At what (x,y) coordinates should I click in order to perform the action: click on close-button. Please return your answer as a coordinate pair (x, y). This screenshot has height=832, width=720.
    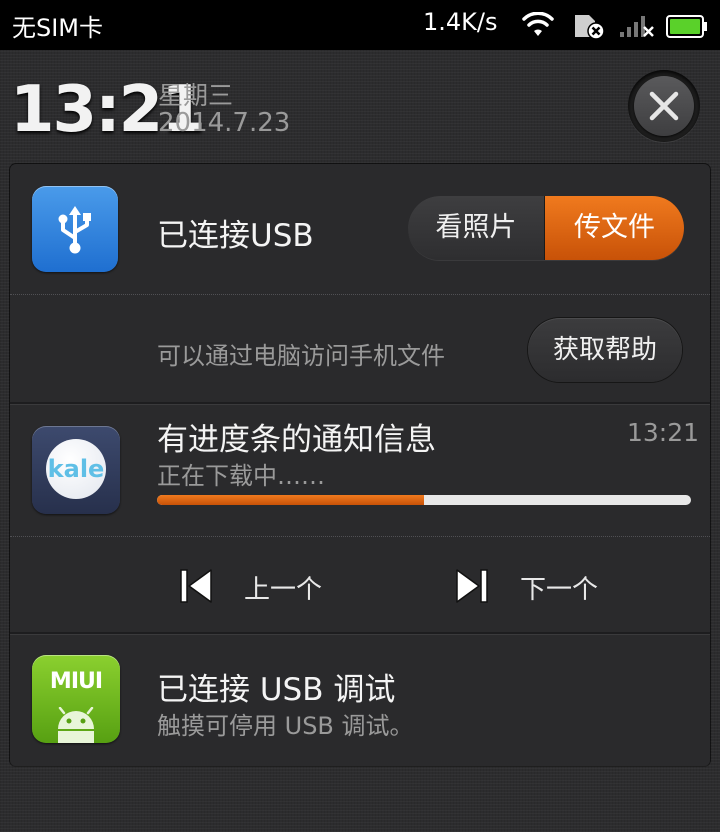
    Looking at the image, I should click on (664, 106).